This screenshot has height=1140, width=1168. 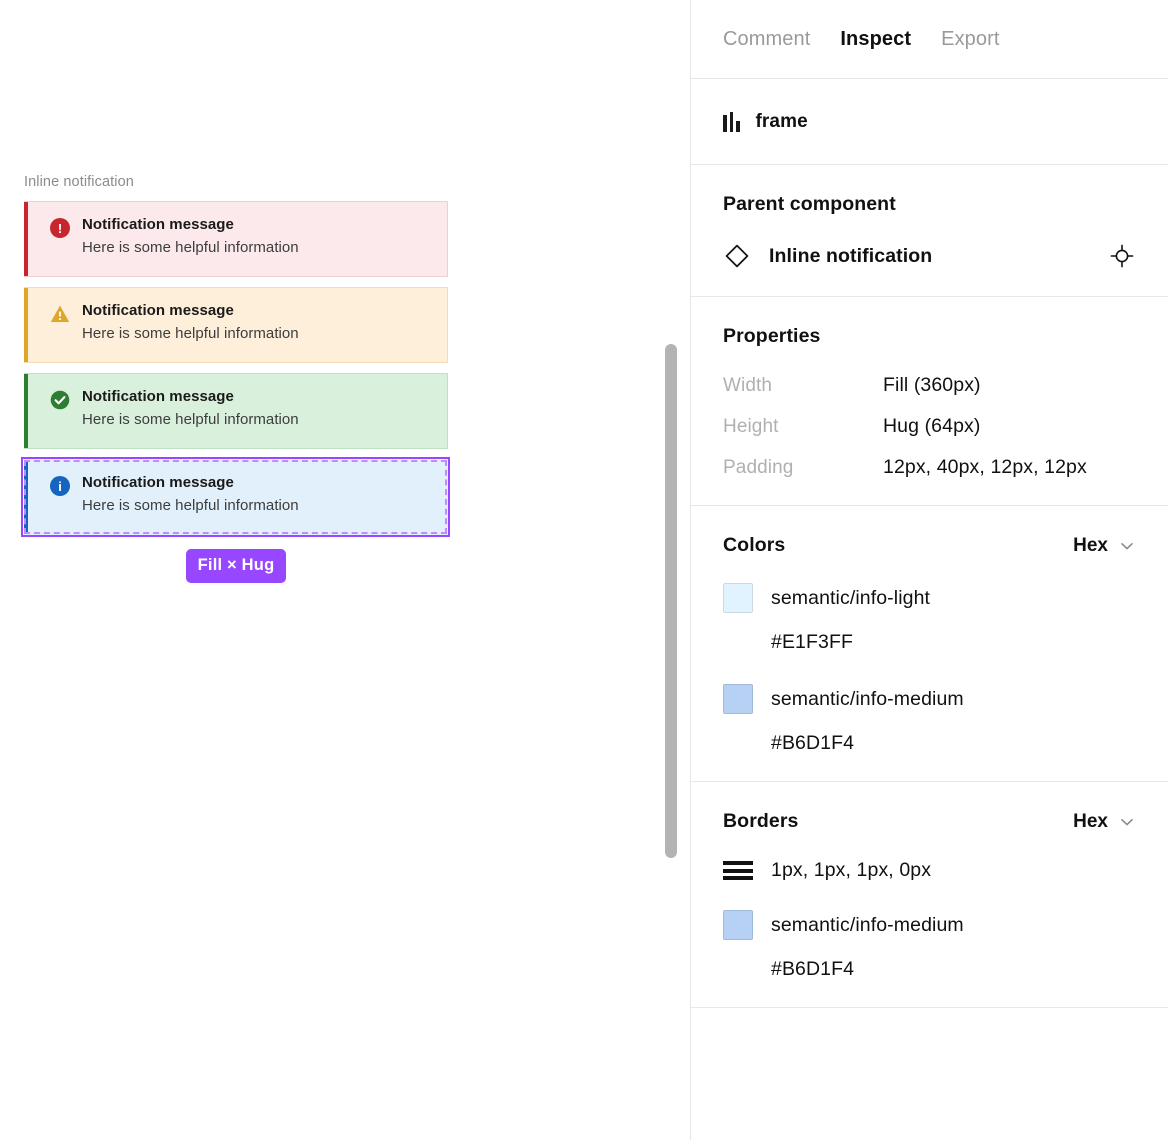 I want to click on color-token: semantic/info-light #E1F3FF, so click(x=929, y=618).